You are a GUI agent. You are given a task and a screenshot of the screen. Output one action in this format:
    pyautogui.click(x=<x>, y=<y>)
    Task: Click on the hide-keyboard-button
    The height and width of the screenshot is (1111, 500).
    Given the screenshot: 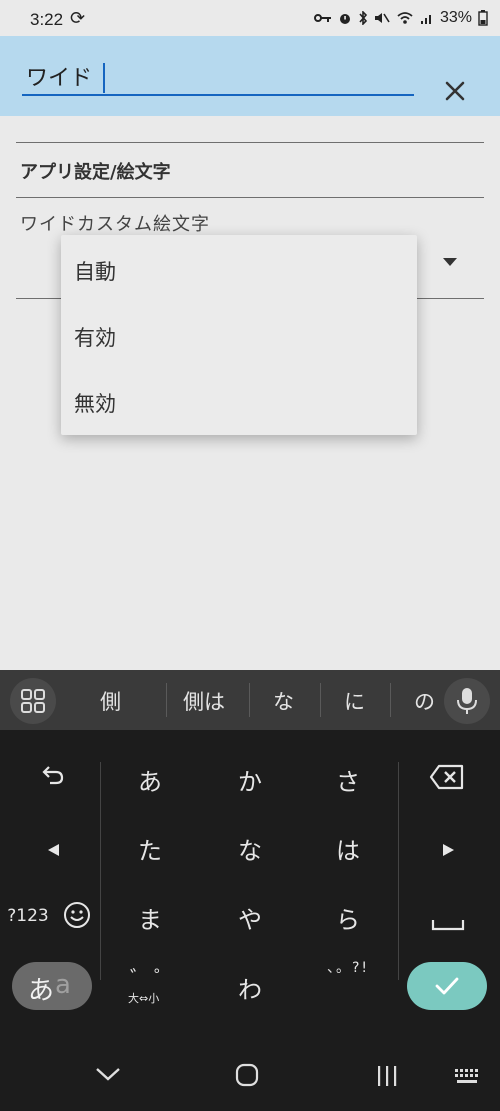 What is the action you would take?
    pyautogui.click(x=108, y=1076)
    